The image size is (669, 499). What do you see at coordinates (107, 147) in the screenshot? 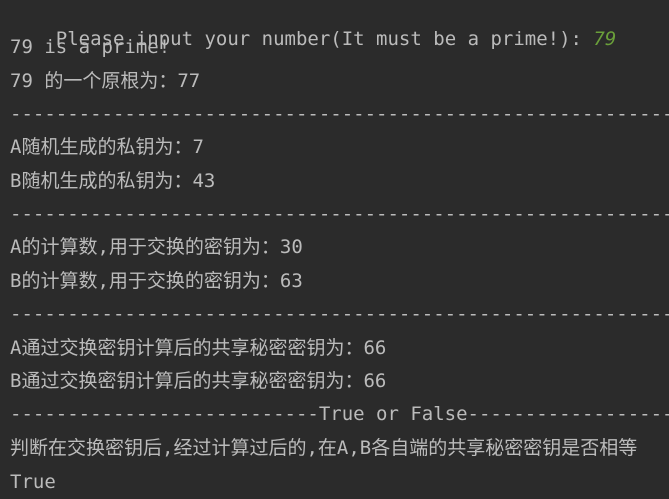
I see `private-key-a-line: A随机生成的私钥为：7` at bounding box center [107, 147].